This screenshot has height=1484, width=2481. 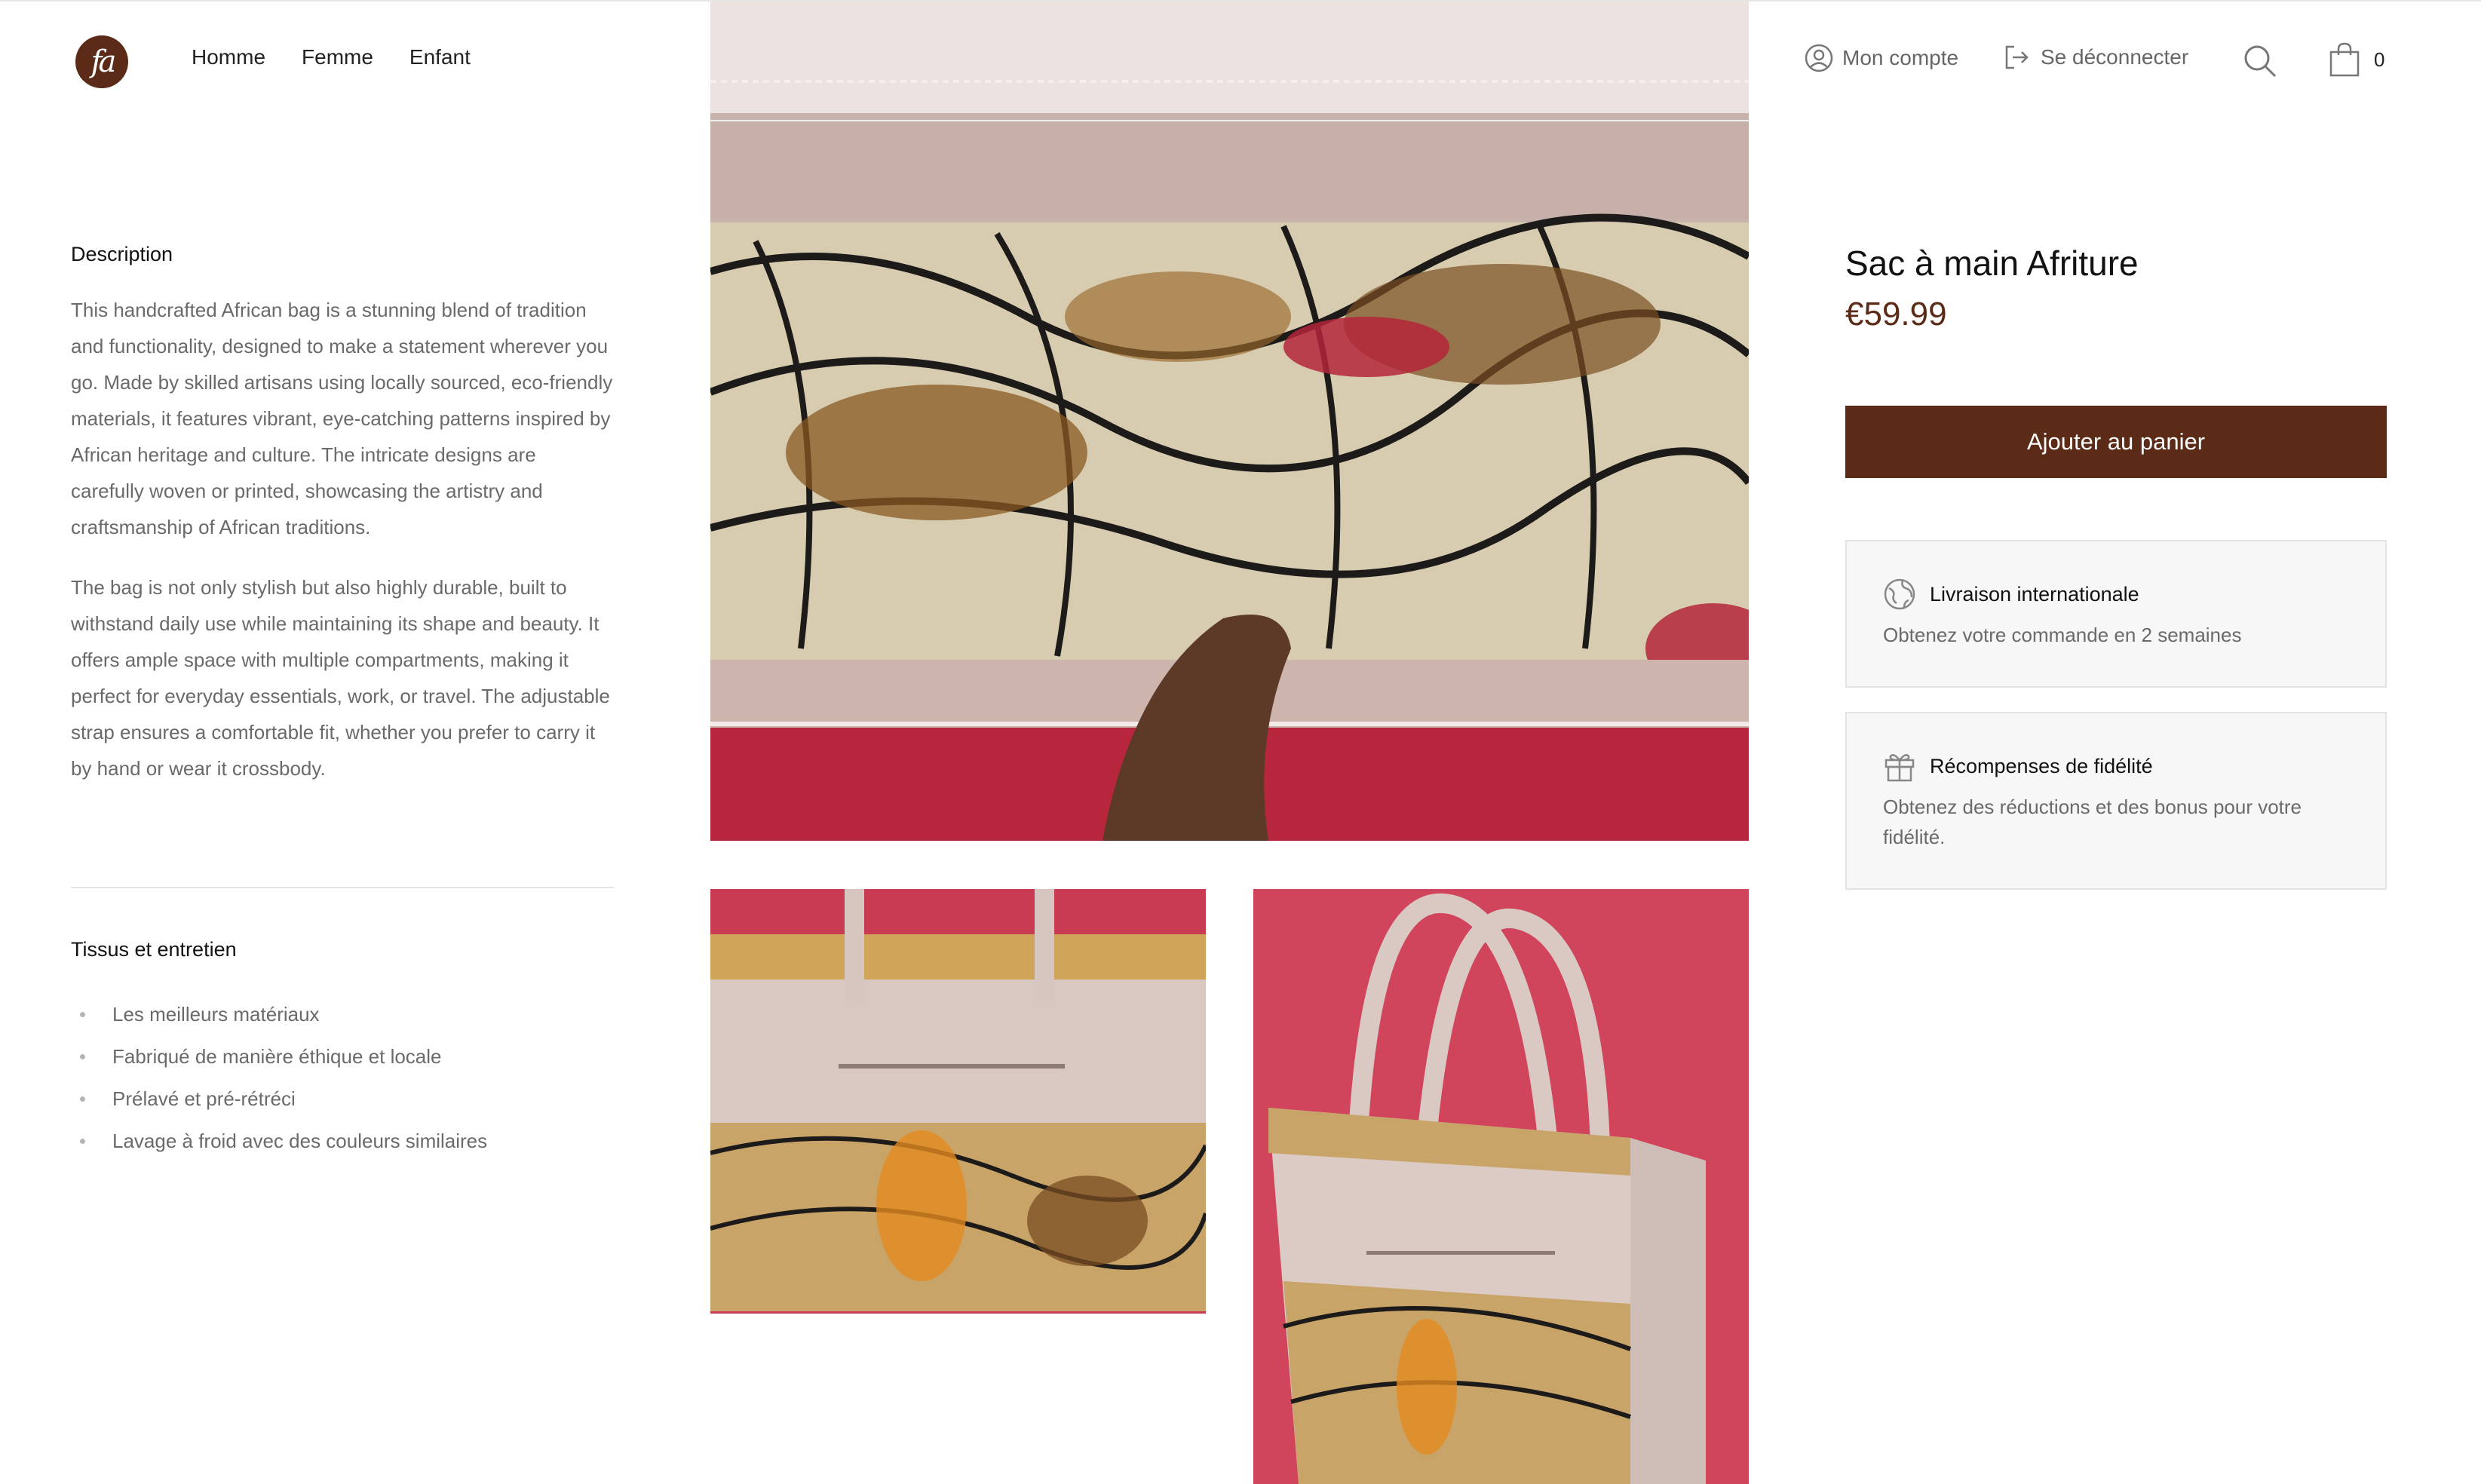 What do you see at coordinates (337, 57) in the screenshot?
I see `nav-link-femme: Femme` at bounding box center [337, 57].